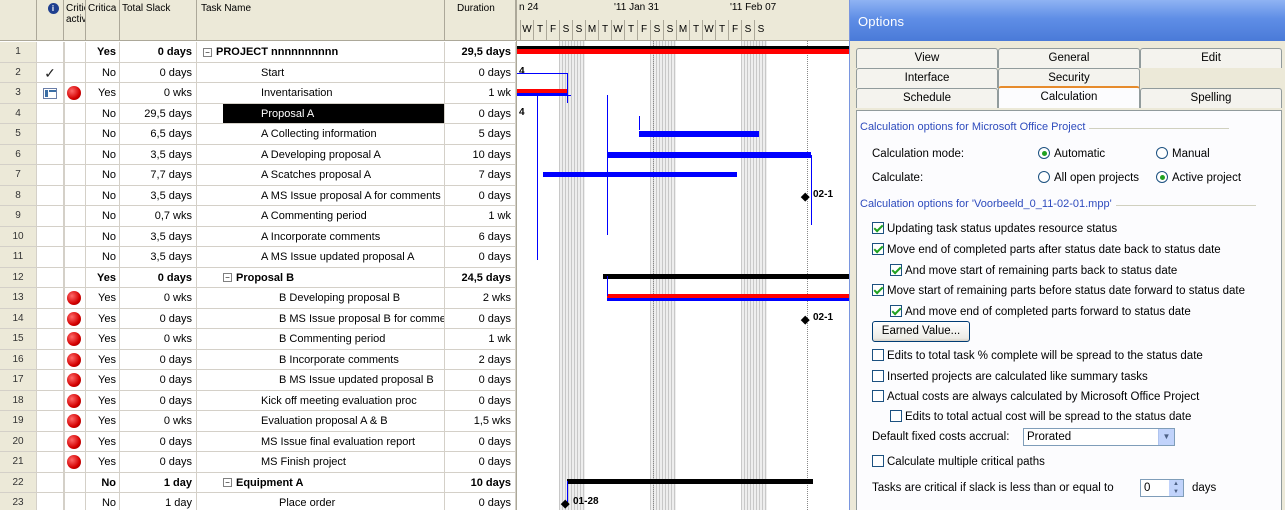  What do you see at coordinates (18, 154) in the screenshot?
I see `row-id-cell: 6` at bounding box center [18, 154].